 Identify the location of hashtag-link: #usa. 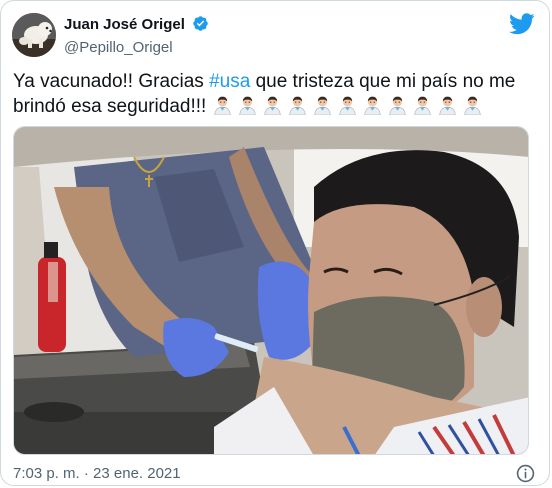
(229, 81).